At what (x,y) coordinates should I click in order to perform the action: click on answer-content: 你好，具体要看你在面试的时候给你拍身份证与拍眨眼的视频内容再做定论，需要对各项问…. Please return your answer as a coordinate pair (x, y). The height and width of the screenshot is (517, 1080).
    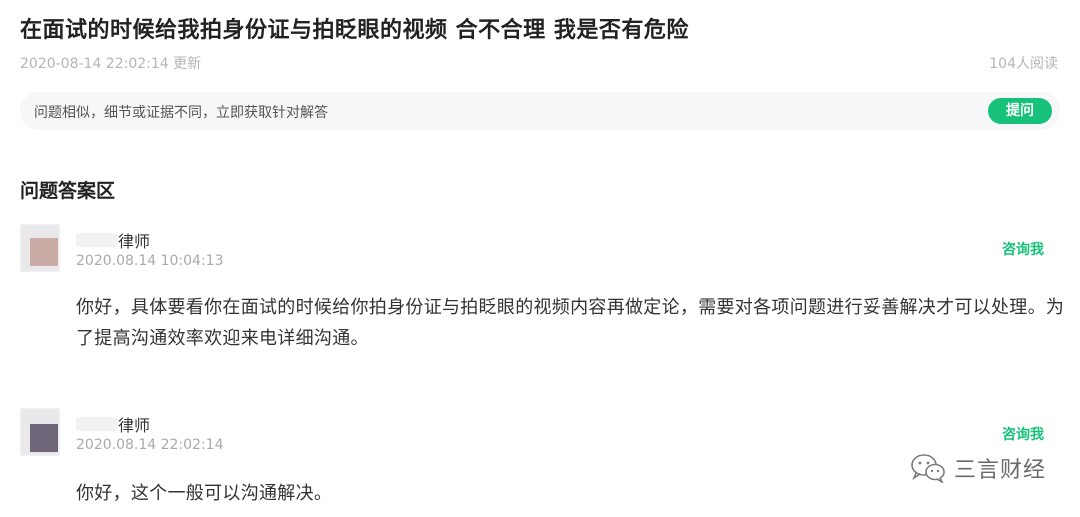
    Looking at the image, I should click on (570, 323).